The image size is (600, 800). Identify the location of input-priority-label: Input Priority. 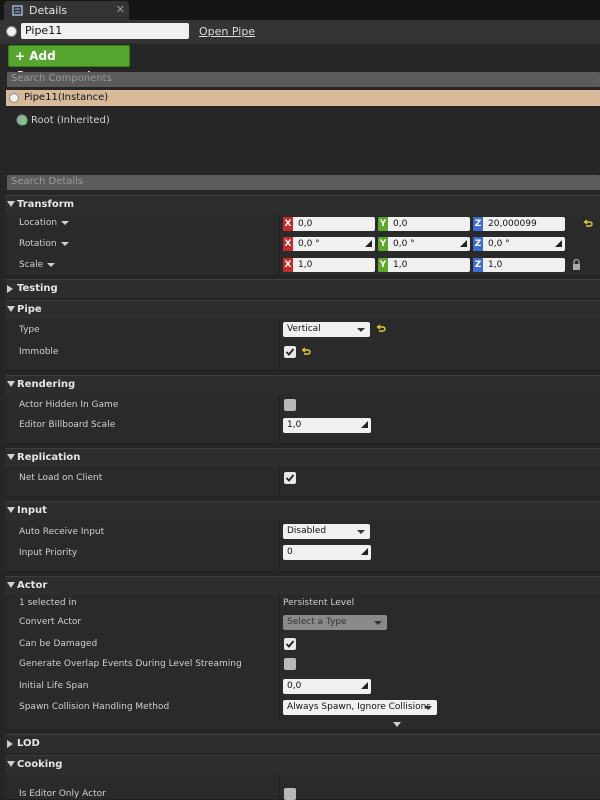
(48, 553).